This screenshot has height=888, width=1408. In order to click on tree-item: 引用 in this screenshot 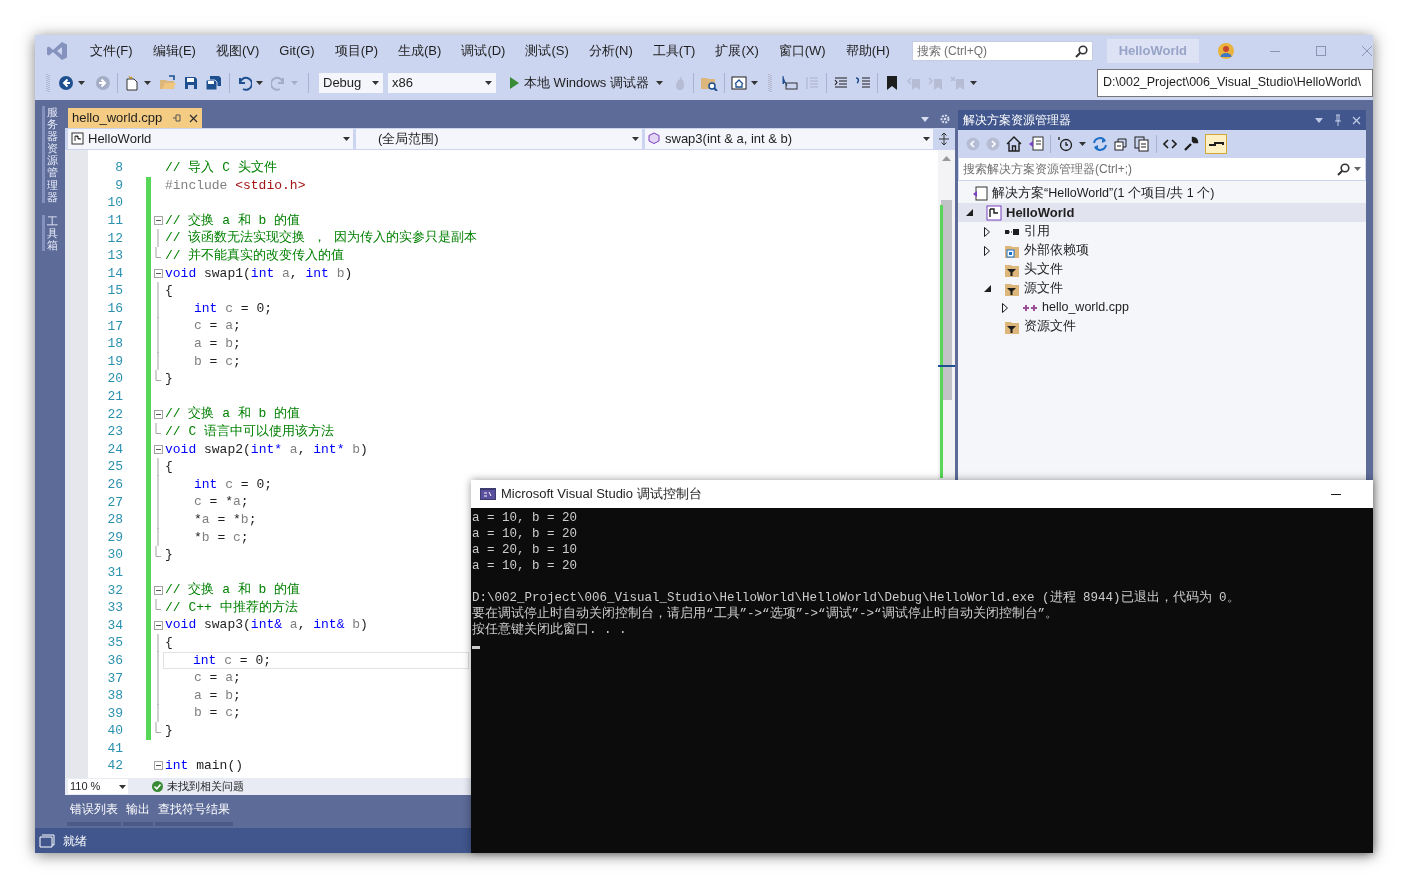, I will do `click(1162, 231)`.